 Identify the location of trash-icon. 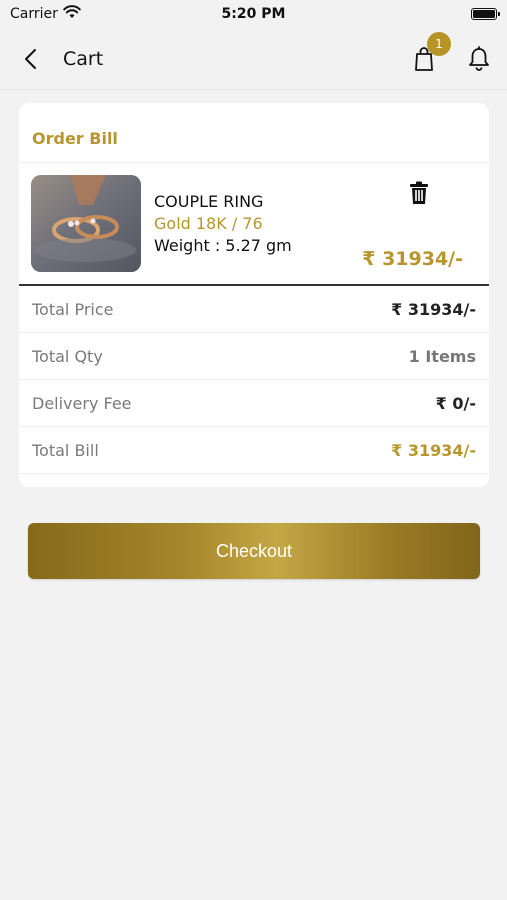
(419, 192).